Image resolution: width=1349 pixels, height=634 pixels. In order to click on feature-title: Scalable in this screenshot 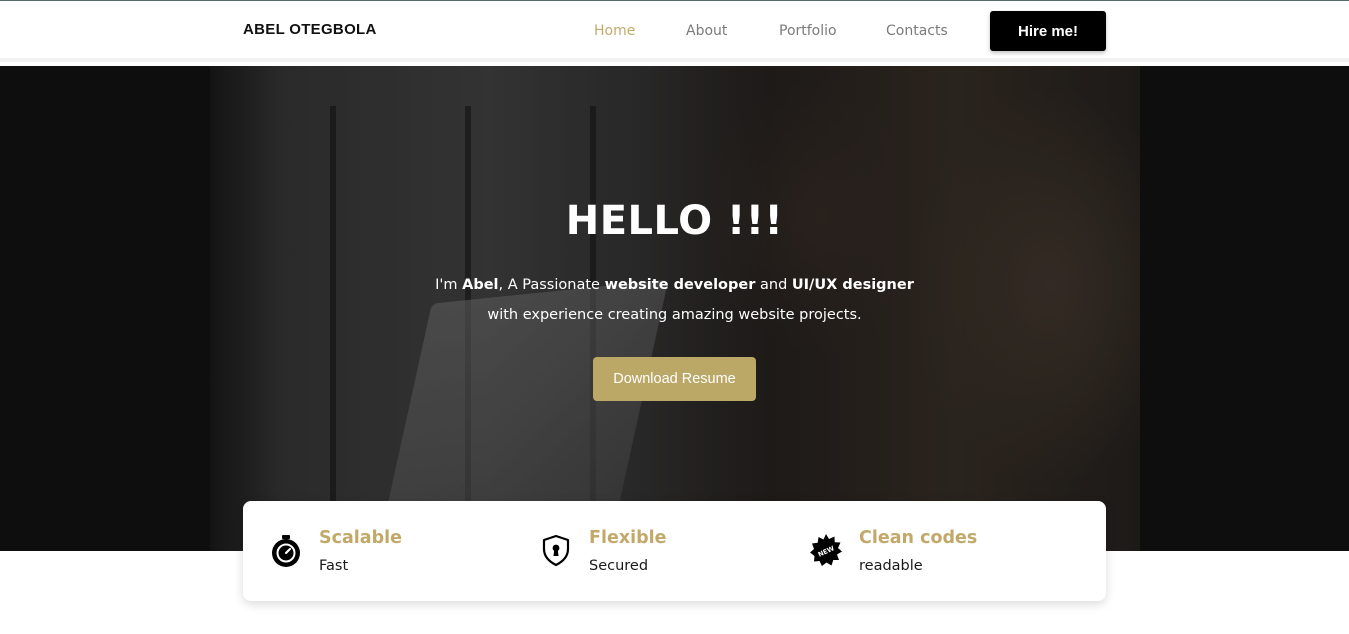, I will do `click(360, 538)`.